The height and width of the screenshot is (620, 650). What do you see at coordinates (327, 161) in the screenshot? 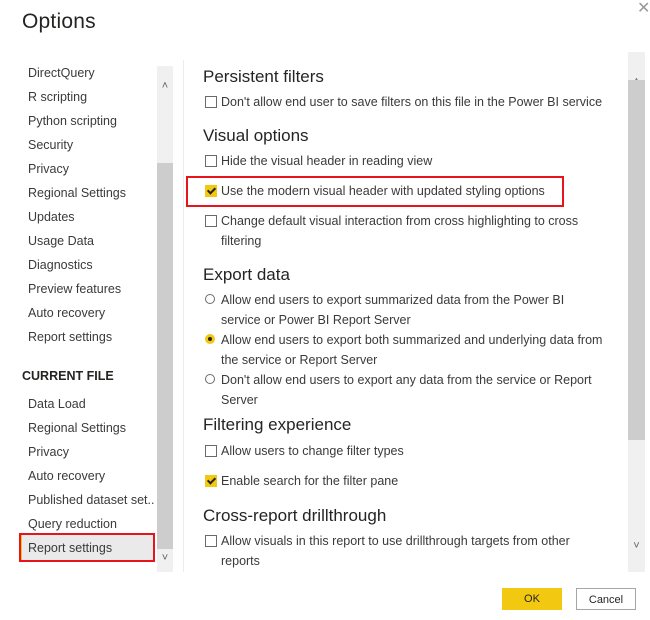
I see `option-label: Hide the visual header in reading view` at bounding box center [327, 161].